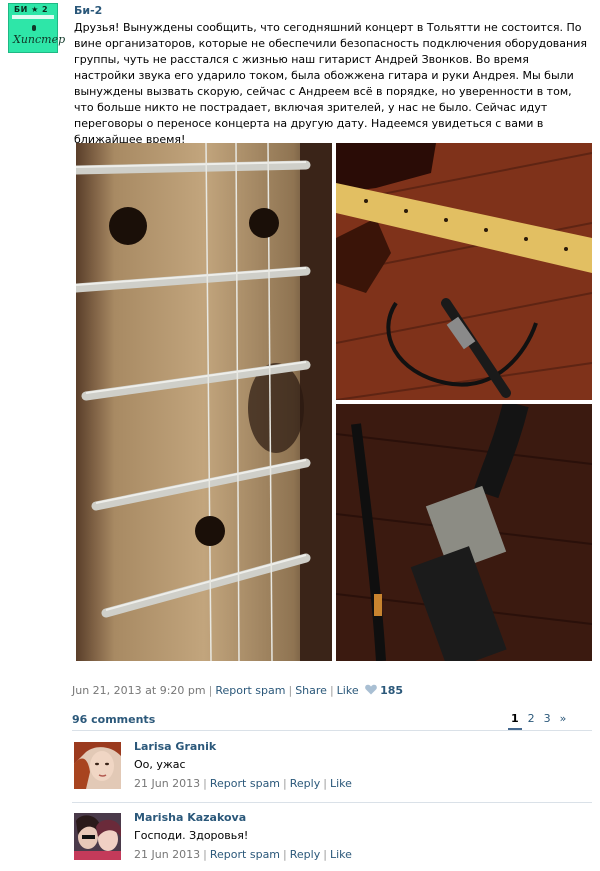  Describe the element at coordinates (175, 746) in the screenshot. I see `comment-author: Larisa Granik` at that location.